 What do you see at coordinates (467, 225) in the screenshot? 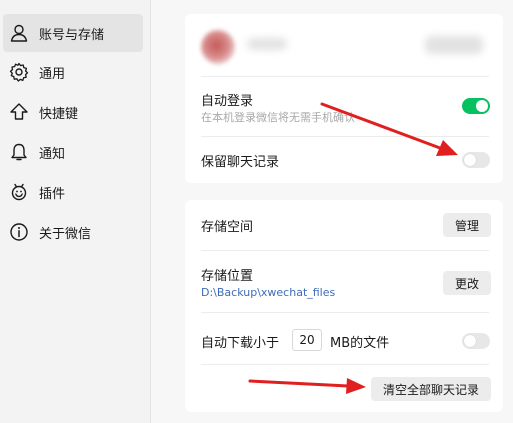
I see `manage-button: 管理` at bounding box center [467, 225].